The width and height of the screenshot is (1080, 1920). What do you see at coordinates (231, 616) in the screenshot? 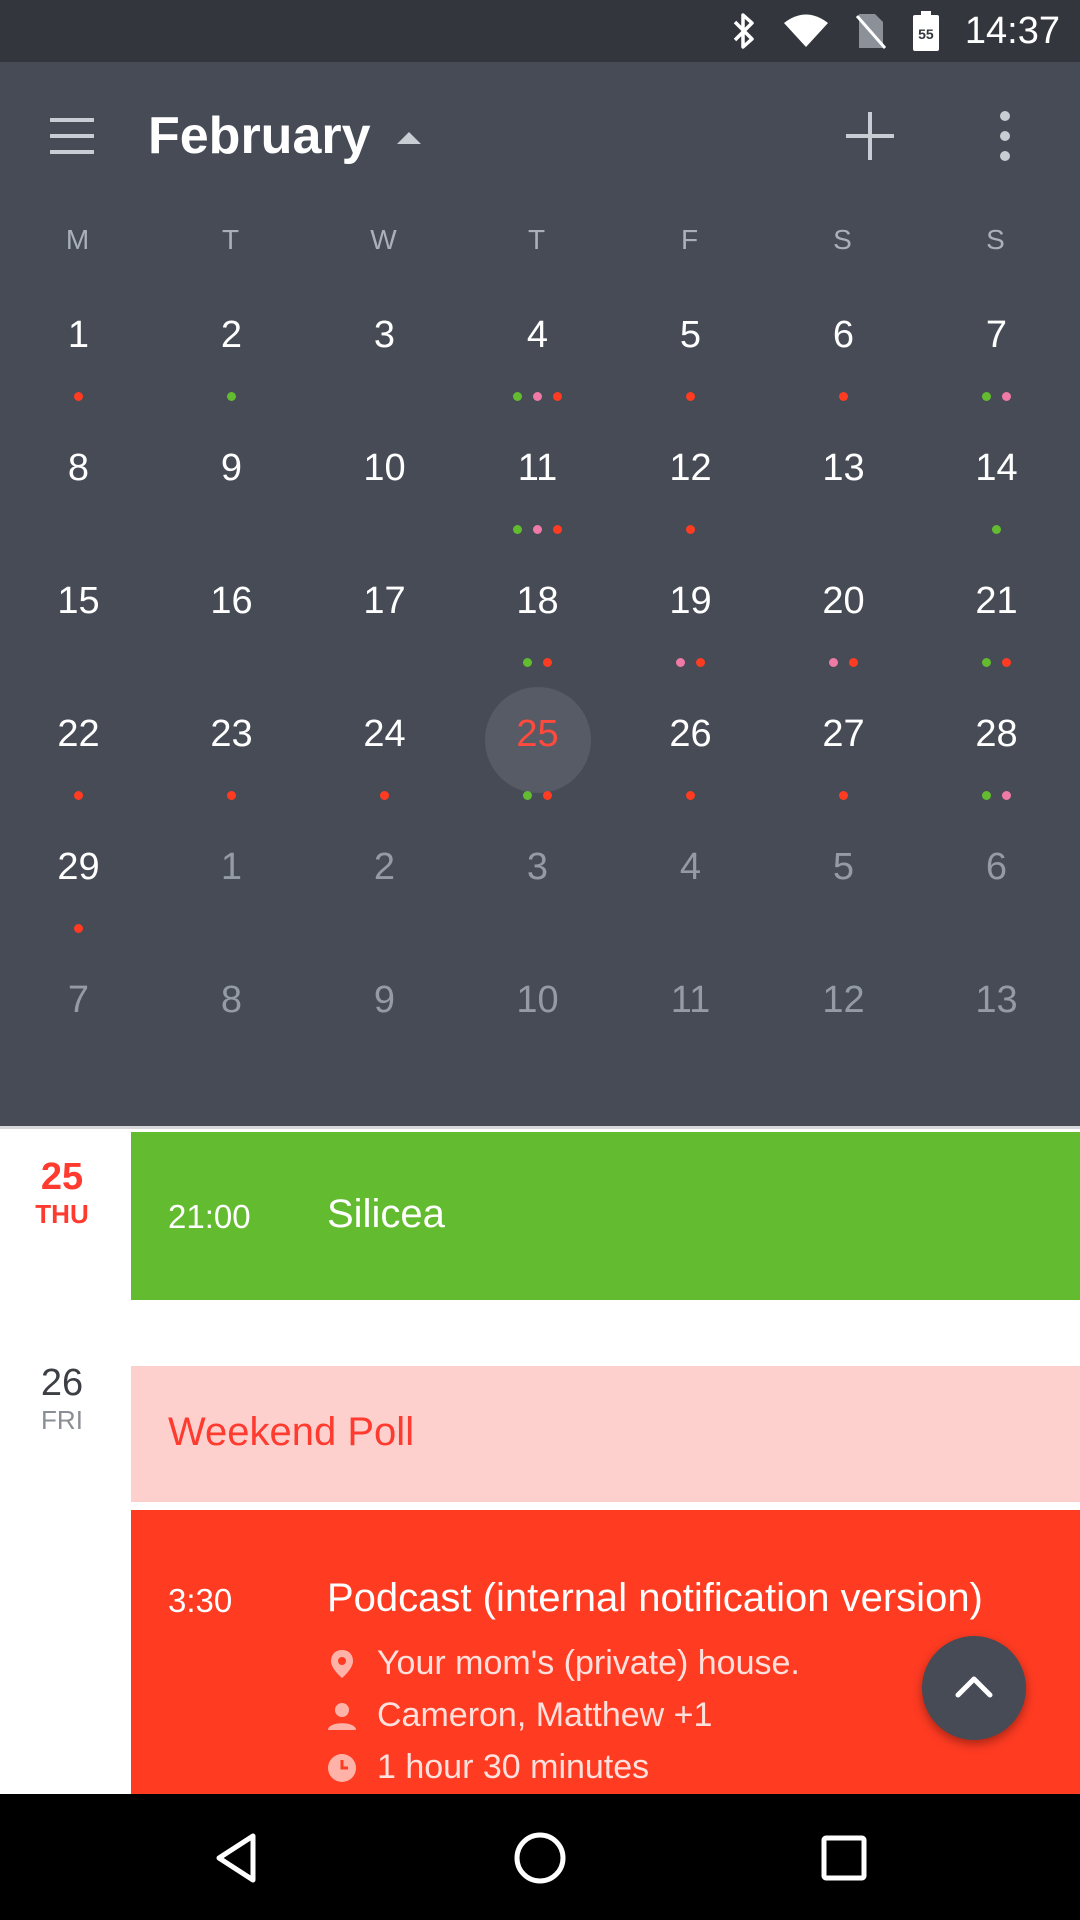
I see `calendar-day: 16` at bounding box center [231, 616].